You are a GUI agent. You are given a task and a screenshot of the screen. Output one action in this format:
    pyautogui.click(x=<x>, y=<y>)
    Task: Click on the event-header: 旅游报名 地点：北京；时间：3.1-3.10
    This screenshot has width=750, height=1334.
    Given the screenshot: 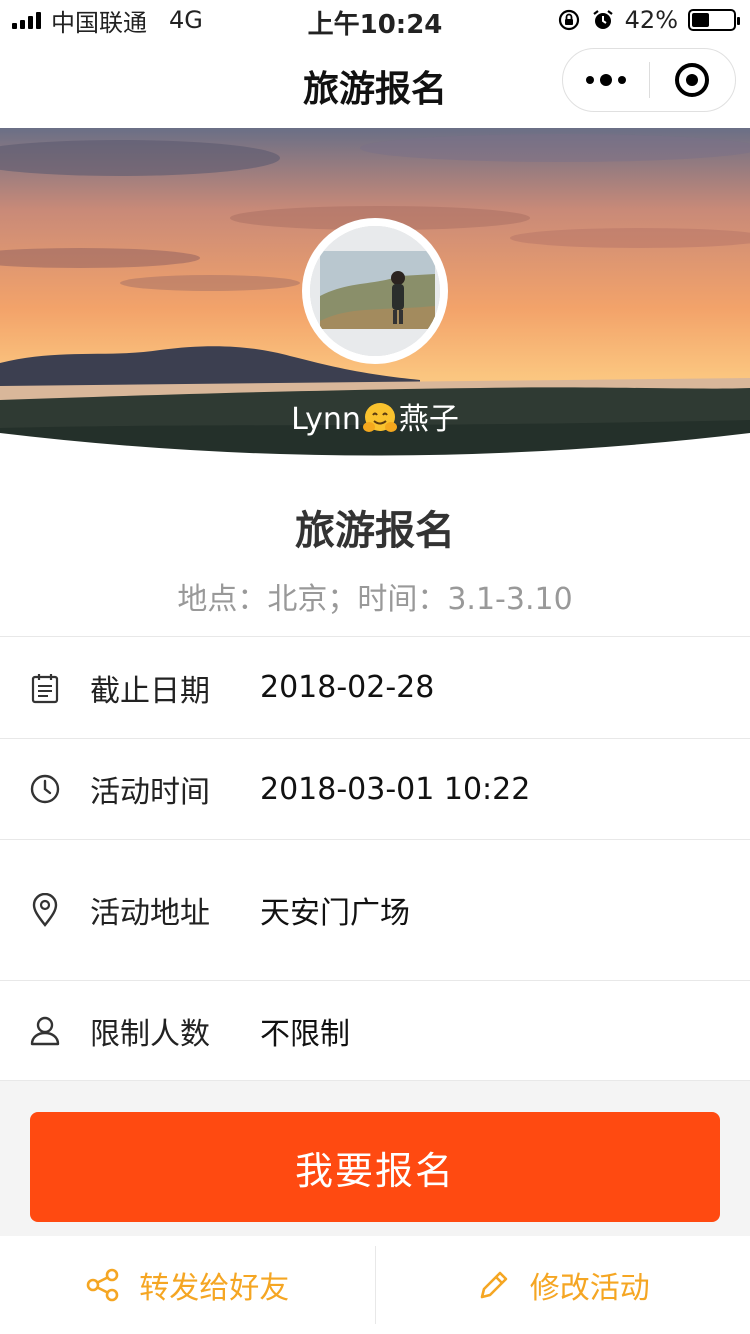 What is the action you would take?
    pyautogui.click(x=375, y=547)
    